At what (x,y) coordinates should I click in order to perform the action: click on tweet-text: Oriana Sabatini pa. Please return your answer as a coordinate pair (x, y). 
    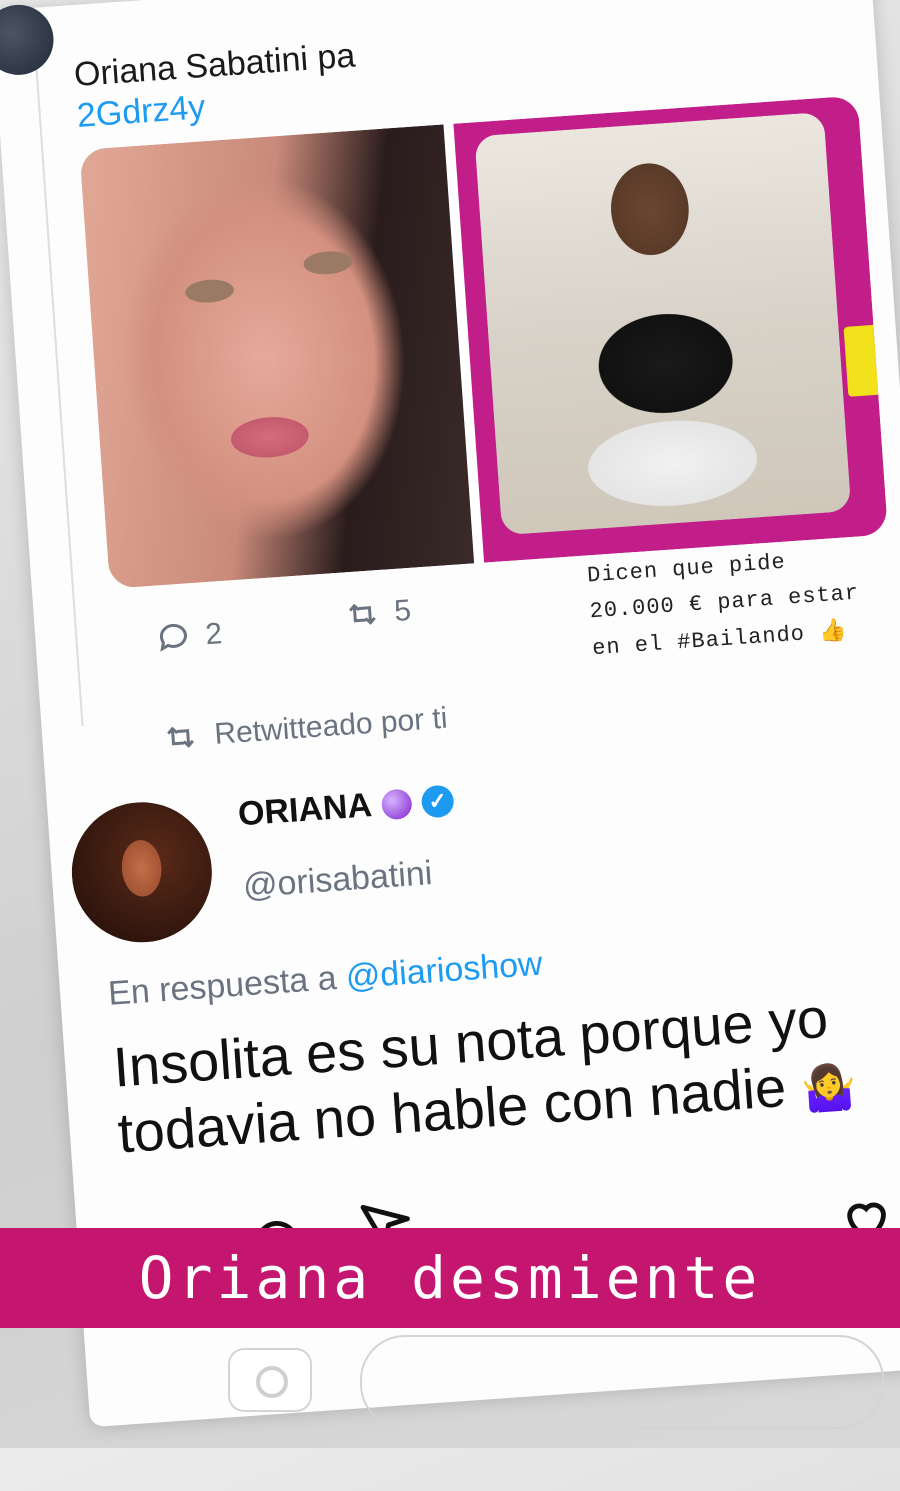
    Looking at the image, I should click on (215, 65).